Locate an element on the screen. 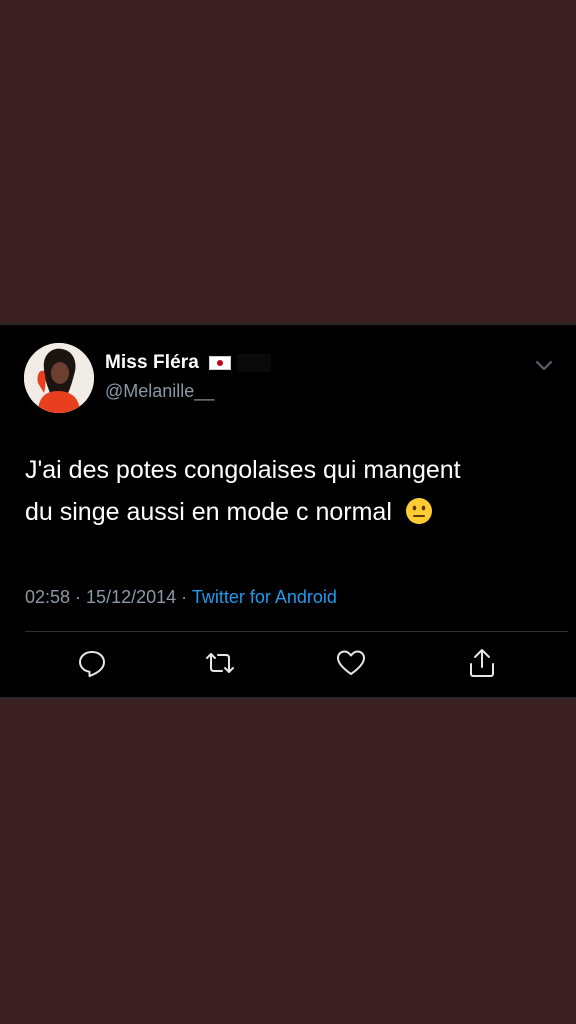  tweet-time: 02:58 is located at coordinates (48, 597).